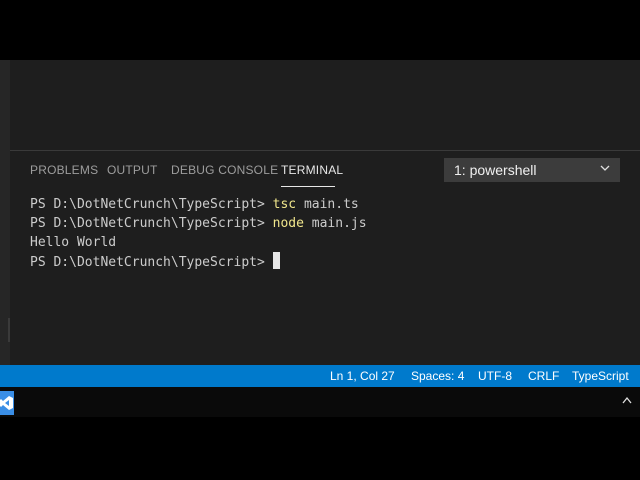  I want to click on terminal-select-value: 1: powershell, so click(495, 170).